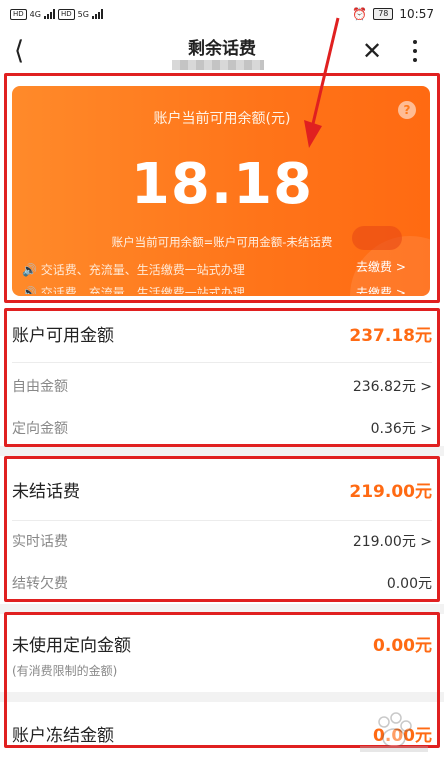 Image resolution: width=444 pixels, height=764 pixels. I want to click on unused-directed-row: 未使用定向金额 0.00元, so click(222, 643).